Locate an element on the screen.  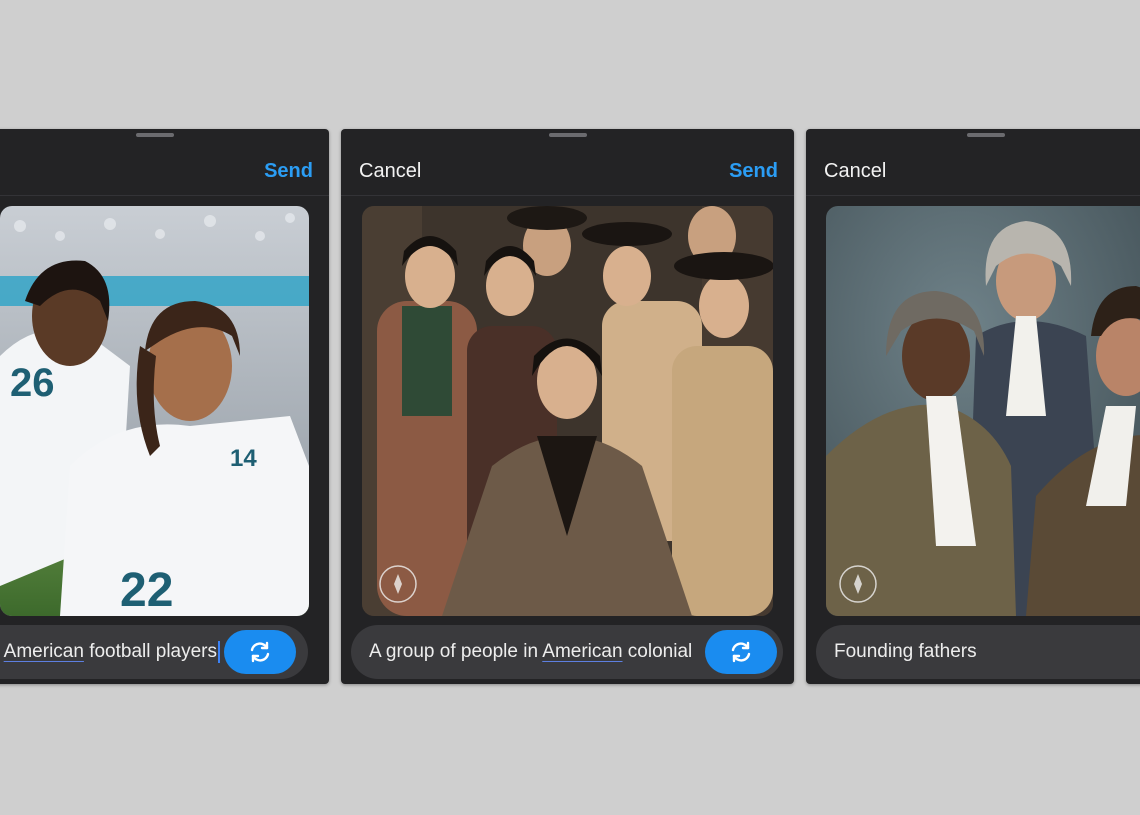
sheet-header: Send is located at coordinates (164, 162).